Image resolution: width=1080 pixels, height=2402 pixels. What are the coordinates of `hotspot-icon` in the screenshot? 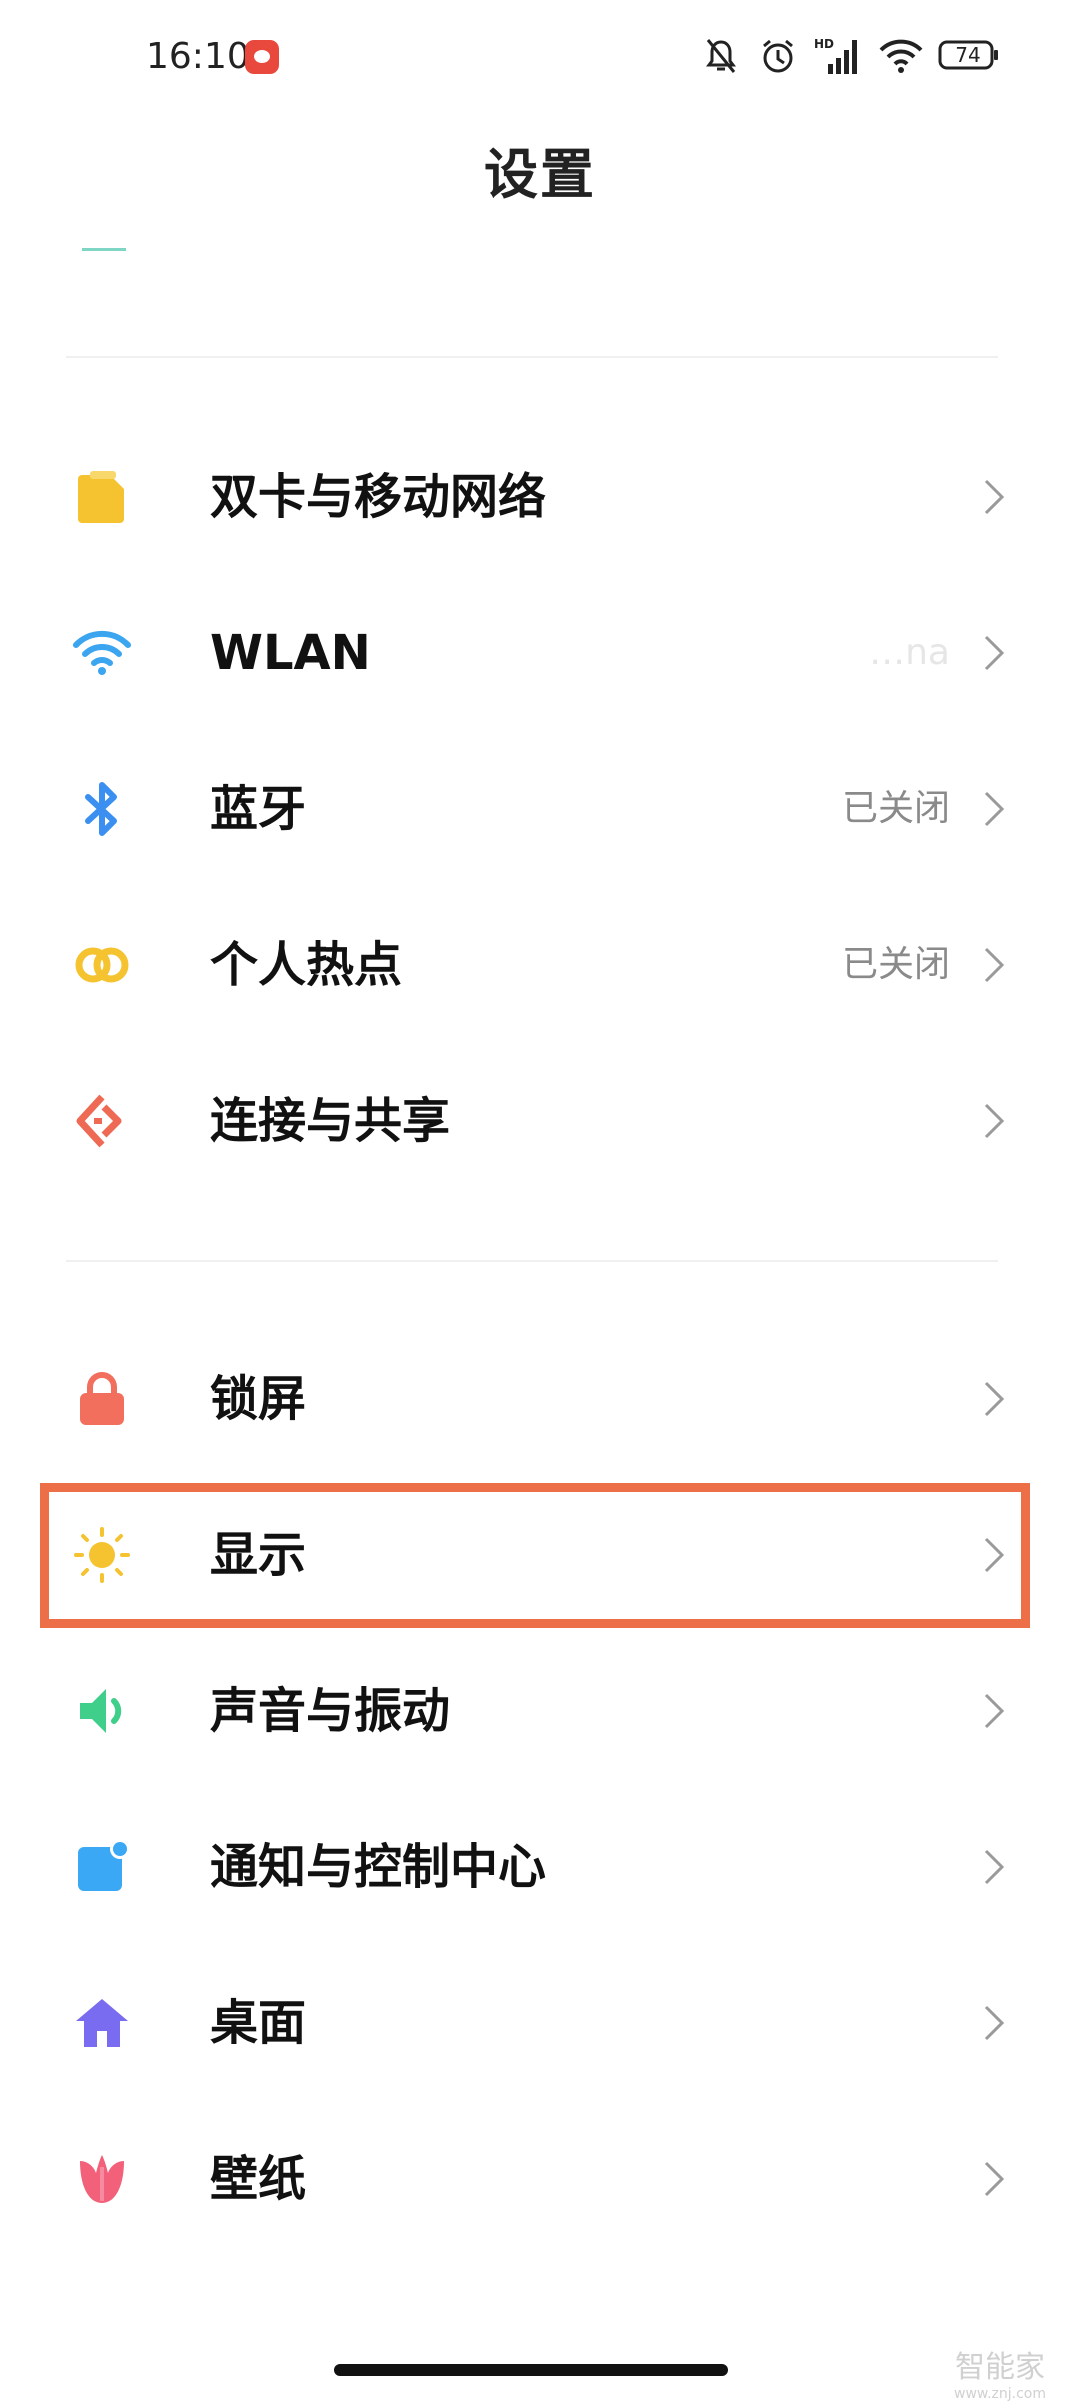 It's located at (102, 965).